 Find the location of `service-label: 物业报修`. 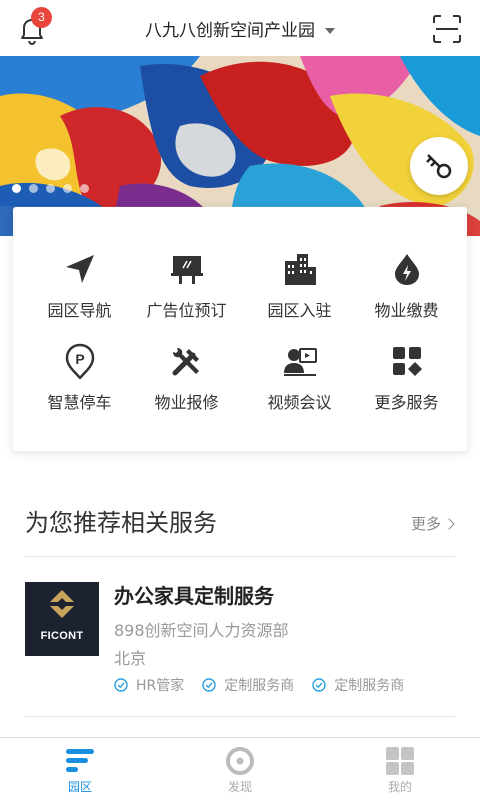

service-label: 物业报修 is located at coordinates (186, 402).